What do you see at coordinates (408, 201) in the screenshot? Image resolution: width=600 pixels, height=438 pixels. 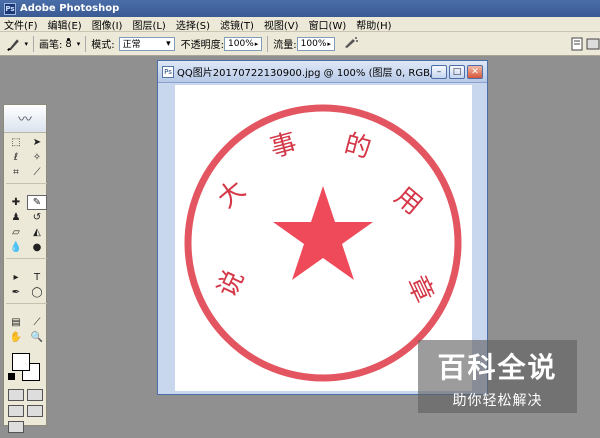 I see `stamp-char-5: 用` at bounding box center [408, 201].